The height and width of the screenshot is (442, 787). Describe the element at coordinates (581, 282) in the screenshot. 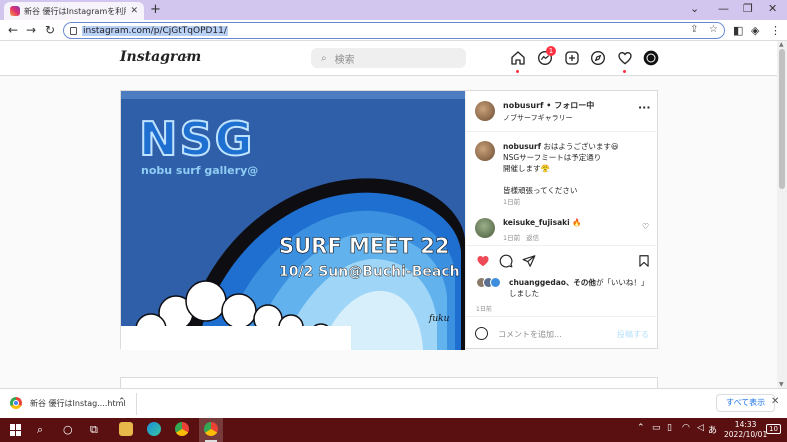

I see `likes-others-link: 、その他` at that location.